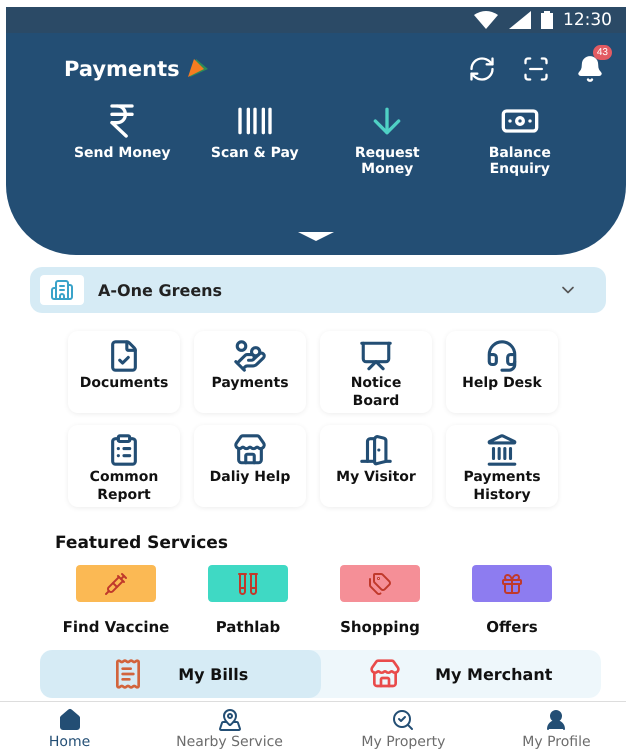 The width and height of the screenshot is (626, 751). Describe the element at coordinates (376, 466) in the screenshot. I see `service-tile: My Visitor` at that location.